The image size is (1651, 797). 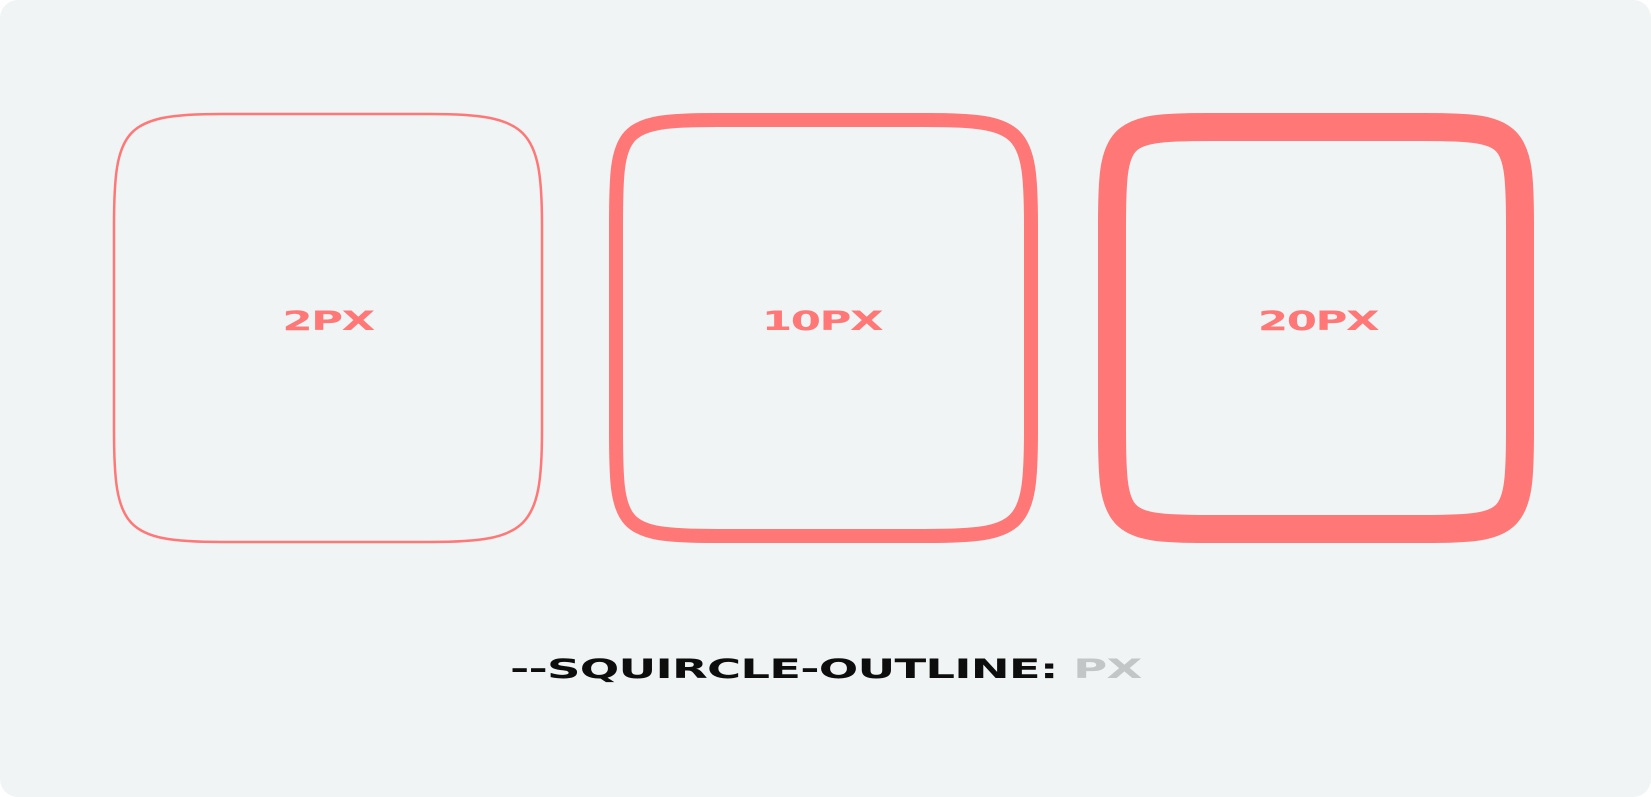 I want to click on squircle-label-10px: 10PX, so click(x=822, y=321).